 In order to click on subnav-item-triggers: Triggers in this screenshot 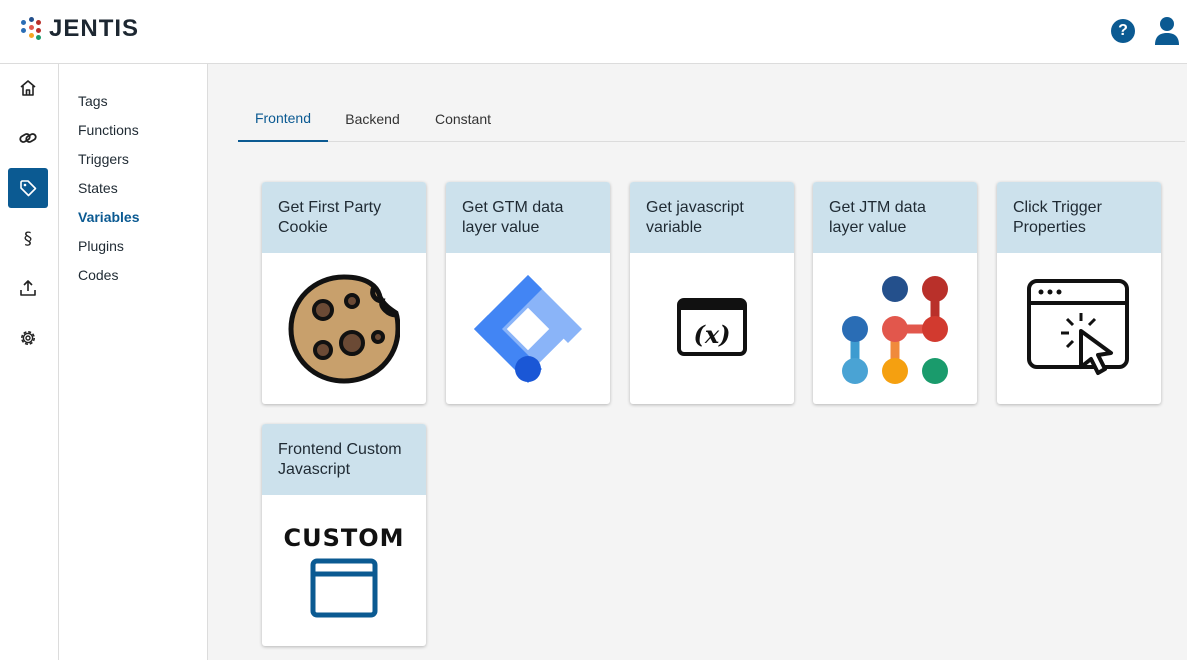, I will do `click(103, 159)`.